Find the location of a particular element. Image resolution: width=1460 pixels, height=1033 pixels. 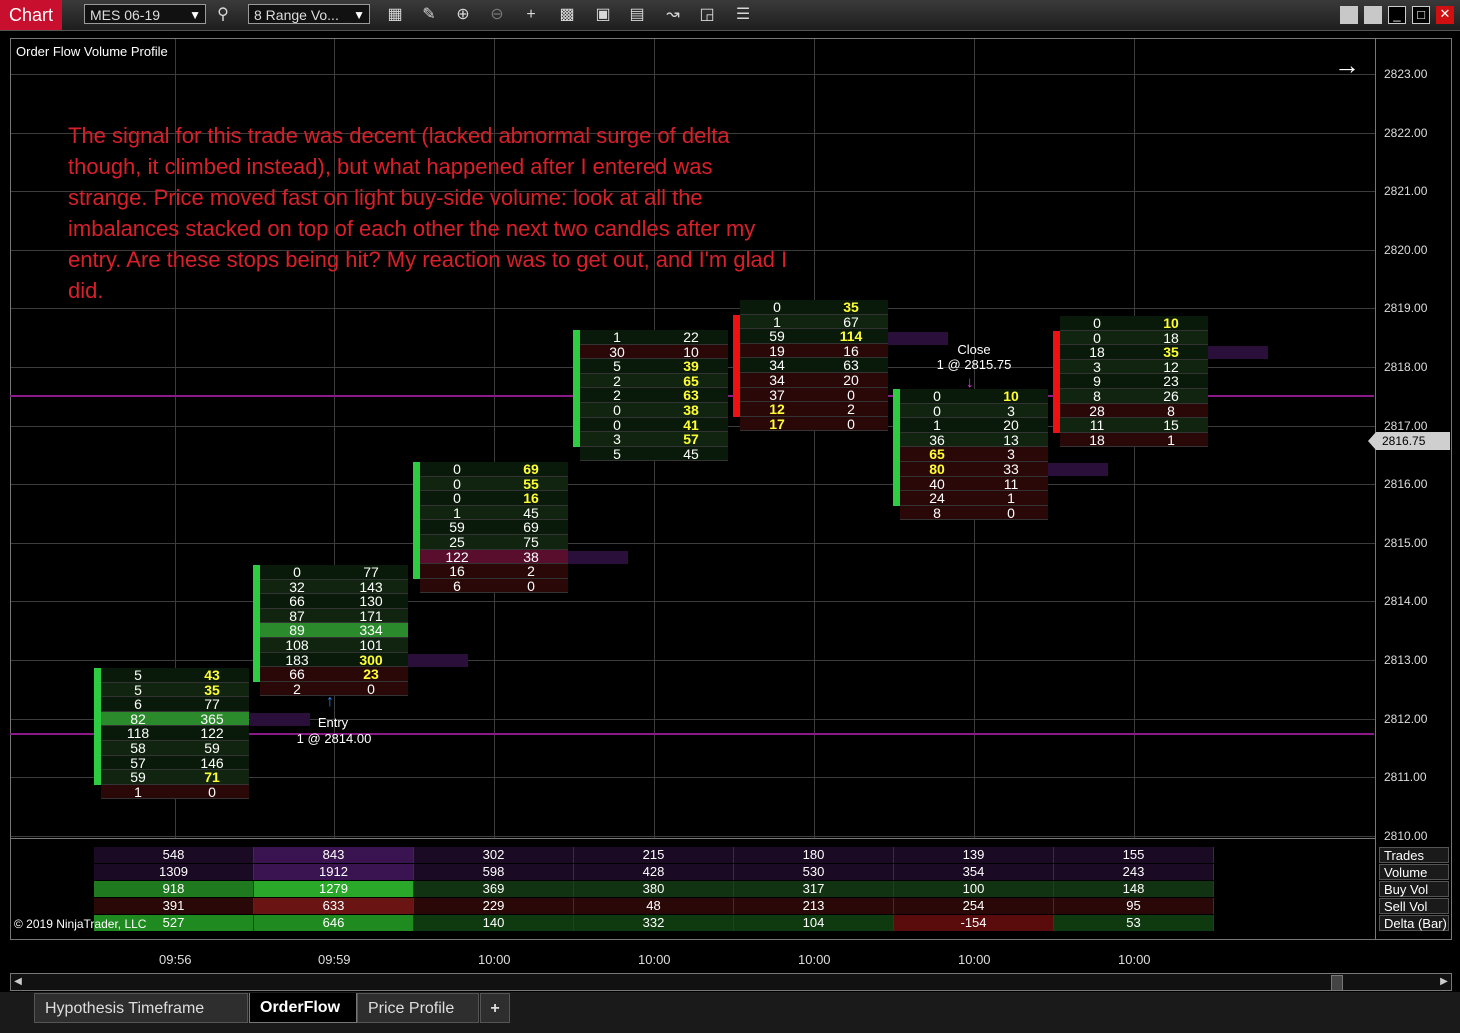

properties-icon: ▣ is located at coordinates (603, 15).